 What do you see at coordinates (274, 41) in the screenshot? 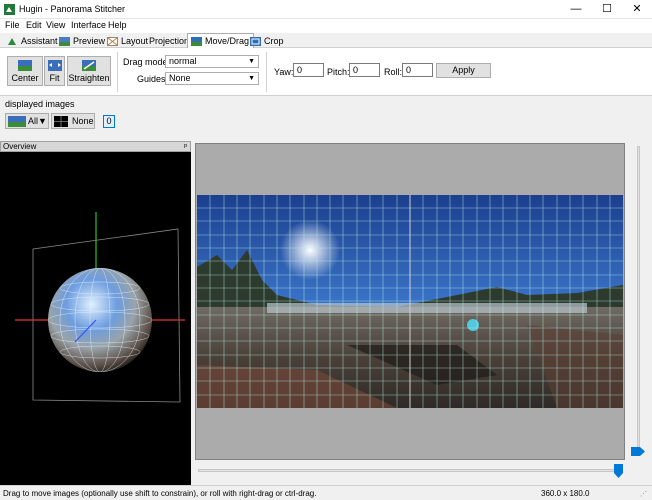
I see `tab-label: Crop` at bounding box center [274, 41].